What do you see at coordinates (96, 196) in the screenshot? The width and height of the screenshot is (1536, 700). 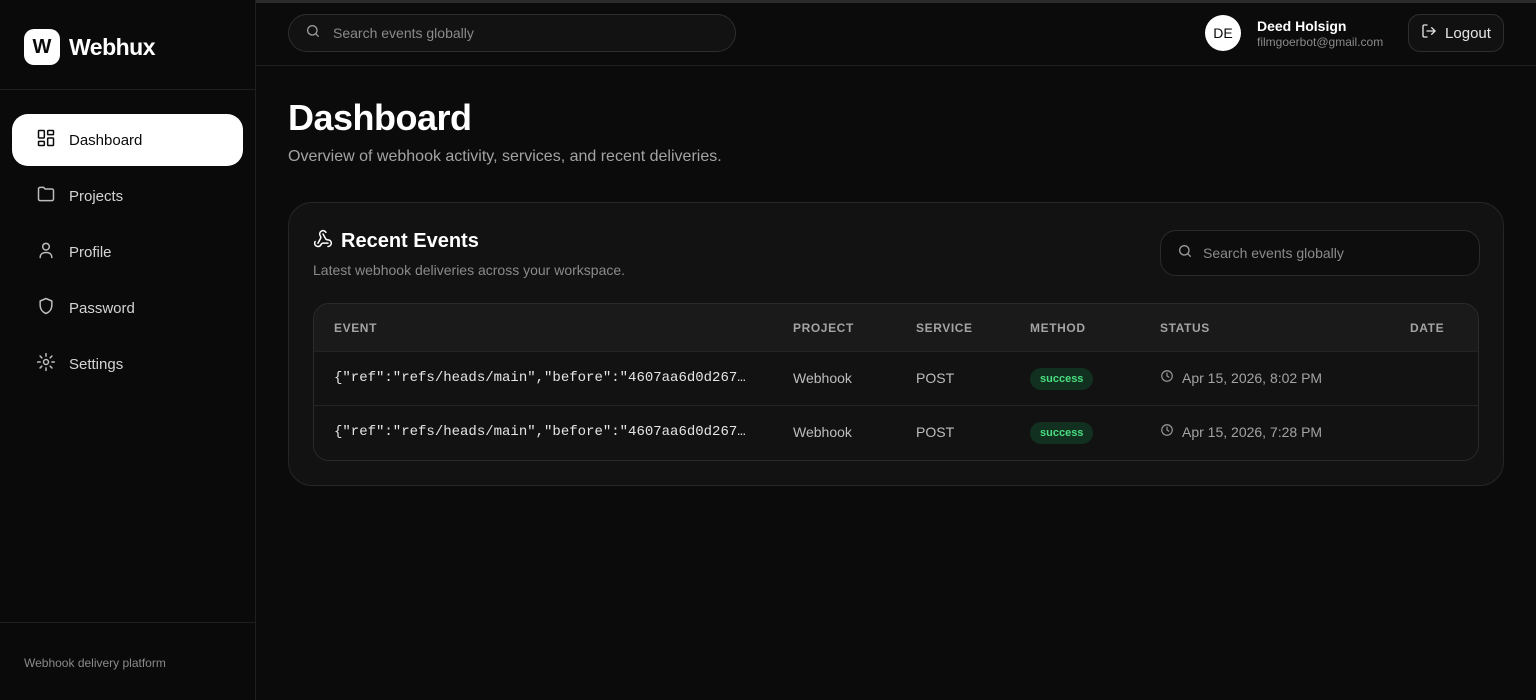 I see `sidebar-item-label: Projects` at bounding box center [96, 196].